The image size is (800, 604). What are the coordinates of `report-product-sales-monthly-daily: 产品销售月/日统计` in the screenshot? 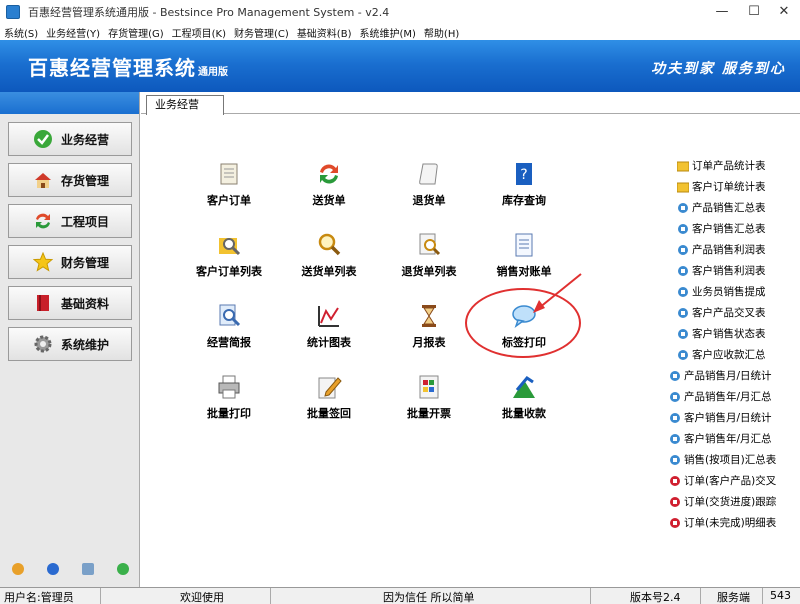 It's located at (720, 375).